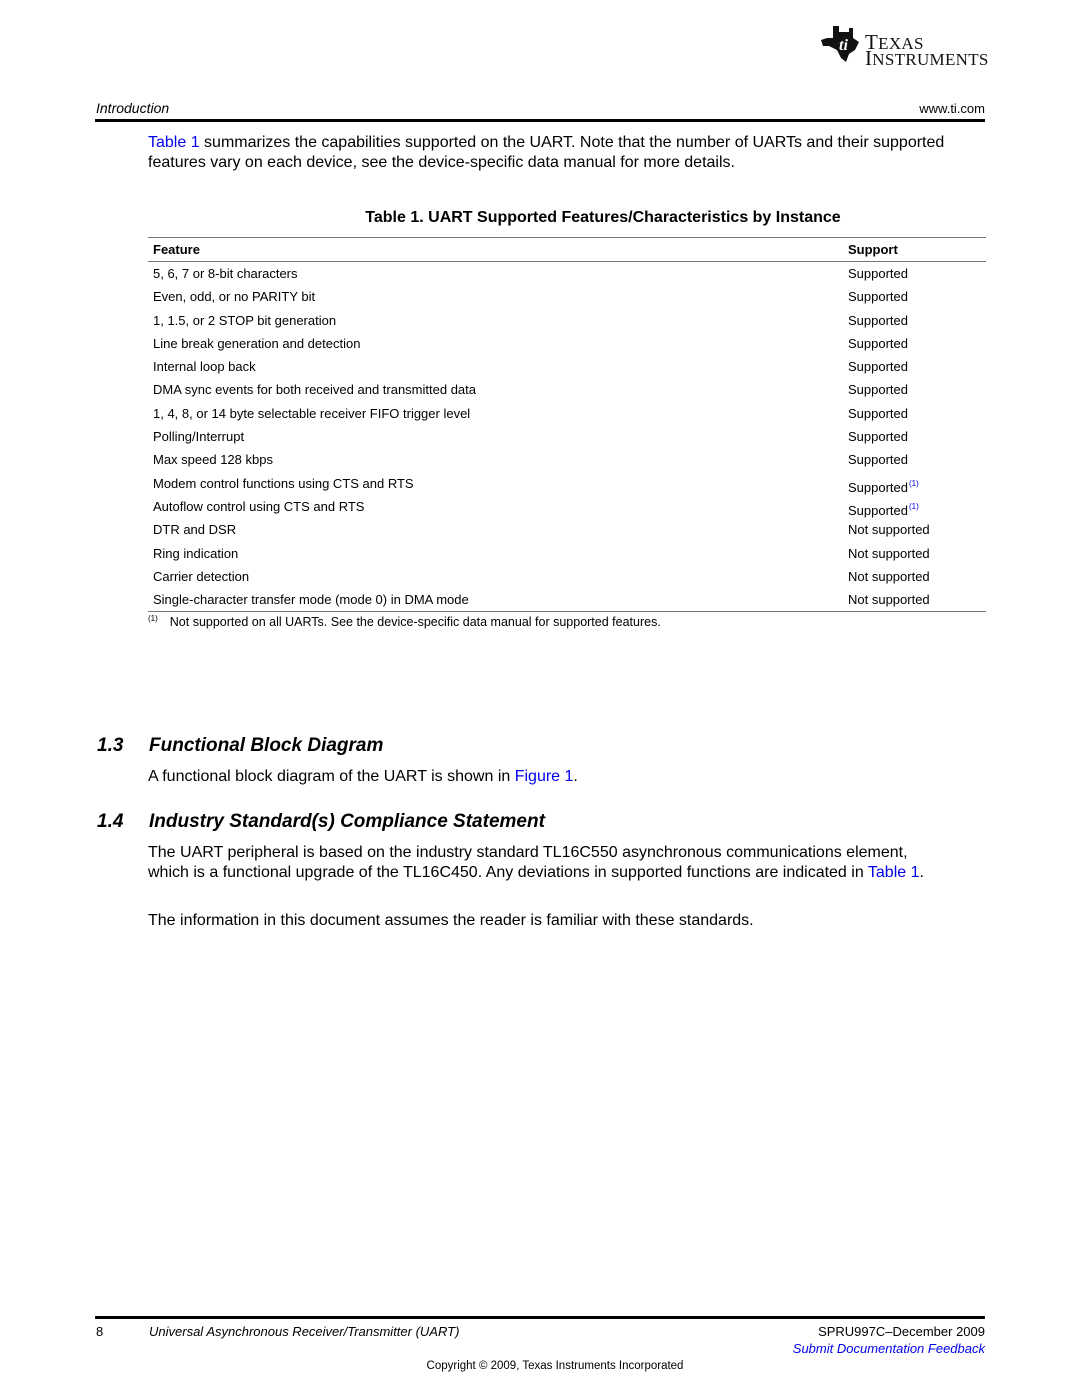  I want to click on table-row: Even, odd, or no PARITY bit Supported, so click(567, 296).